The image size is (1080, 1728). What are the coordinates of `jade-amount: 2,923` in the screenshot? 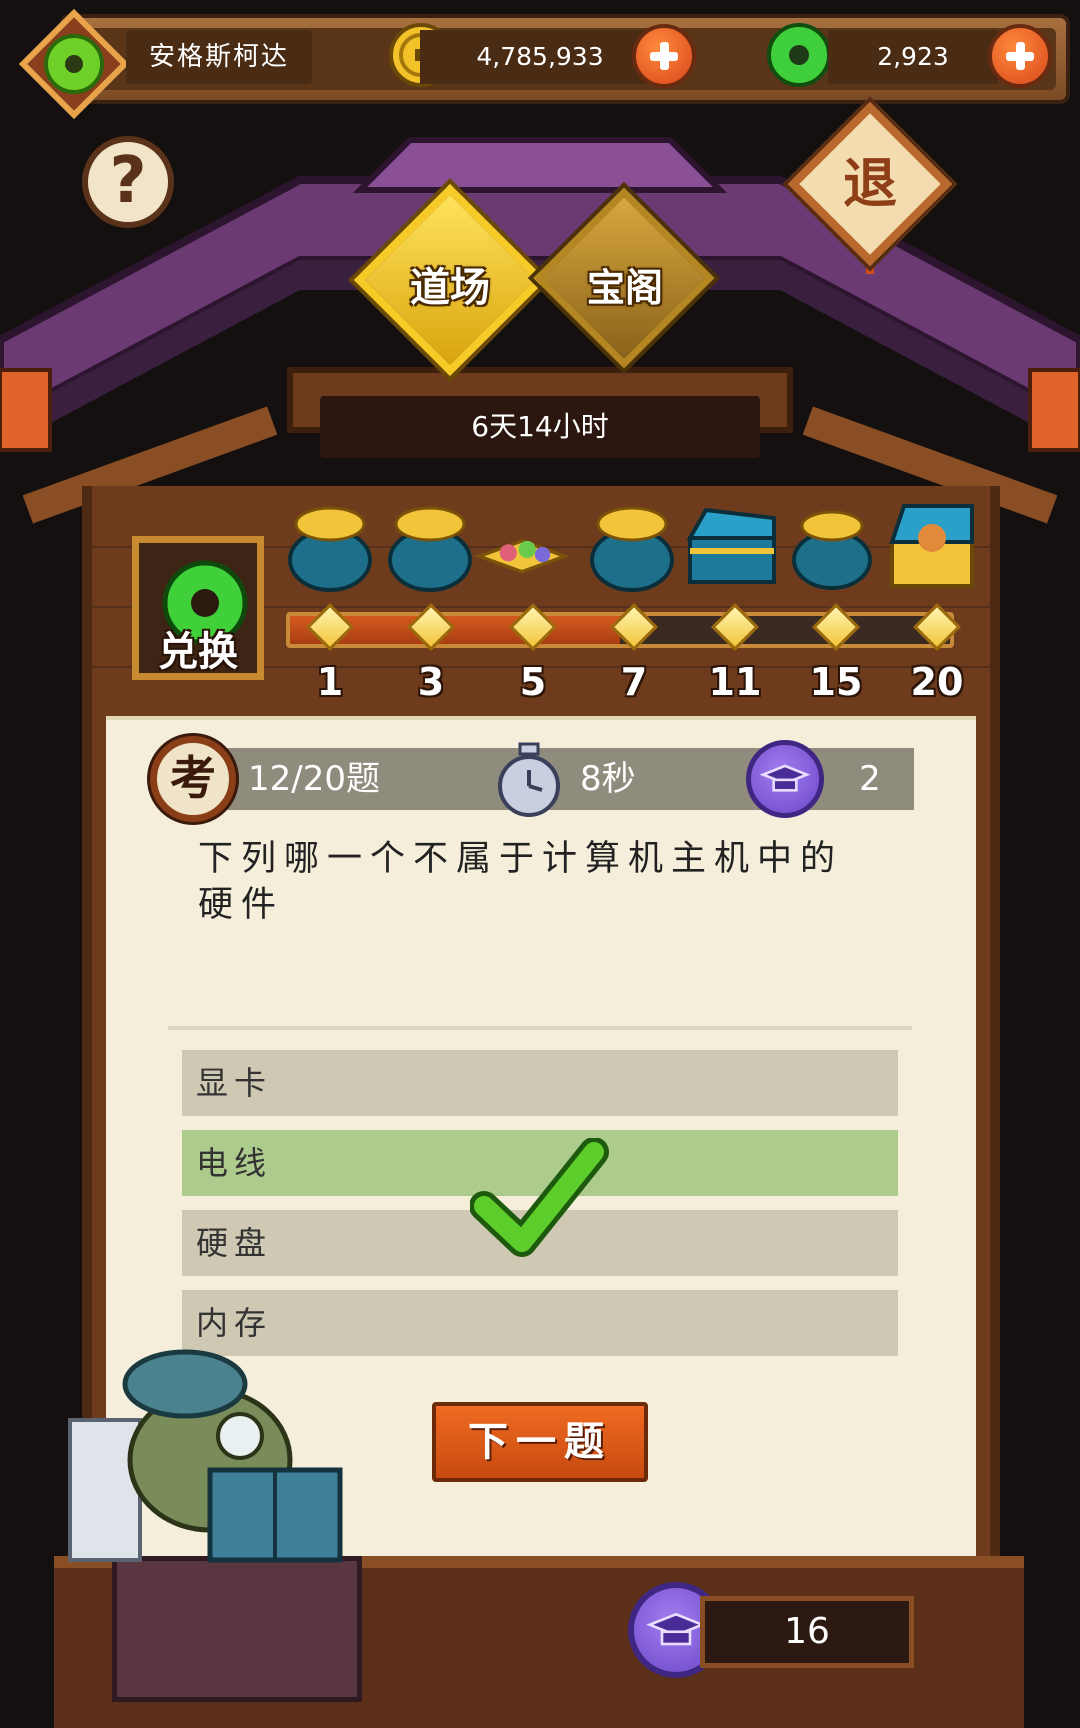 It's located at (913, 57).